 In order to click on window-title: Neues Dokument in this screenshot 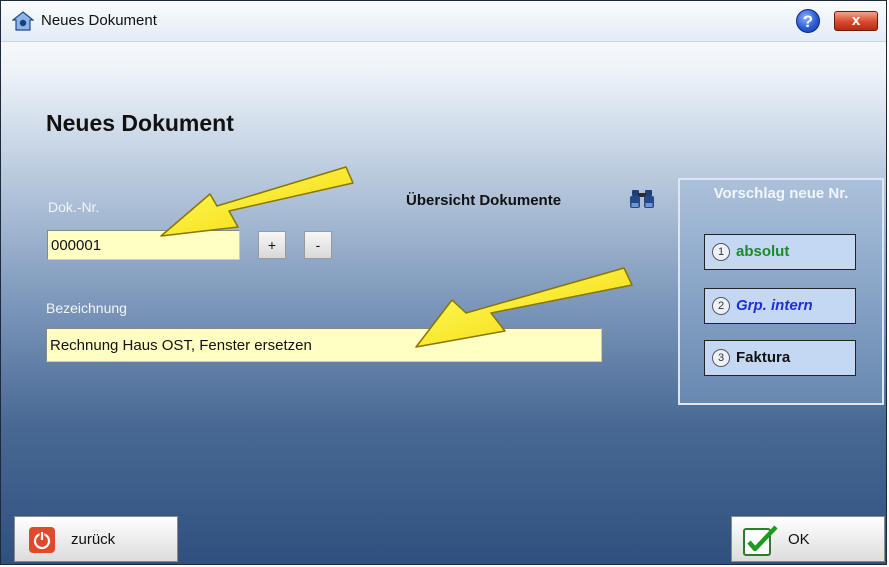, I will do `click(99, 20)`.